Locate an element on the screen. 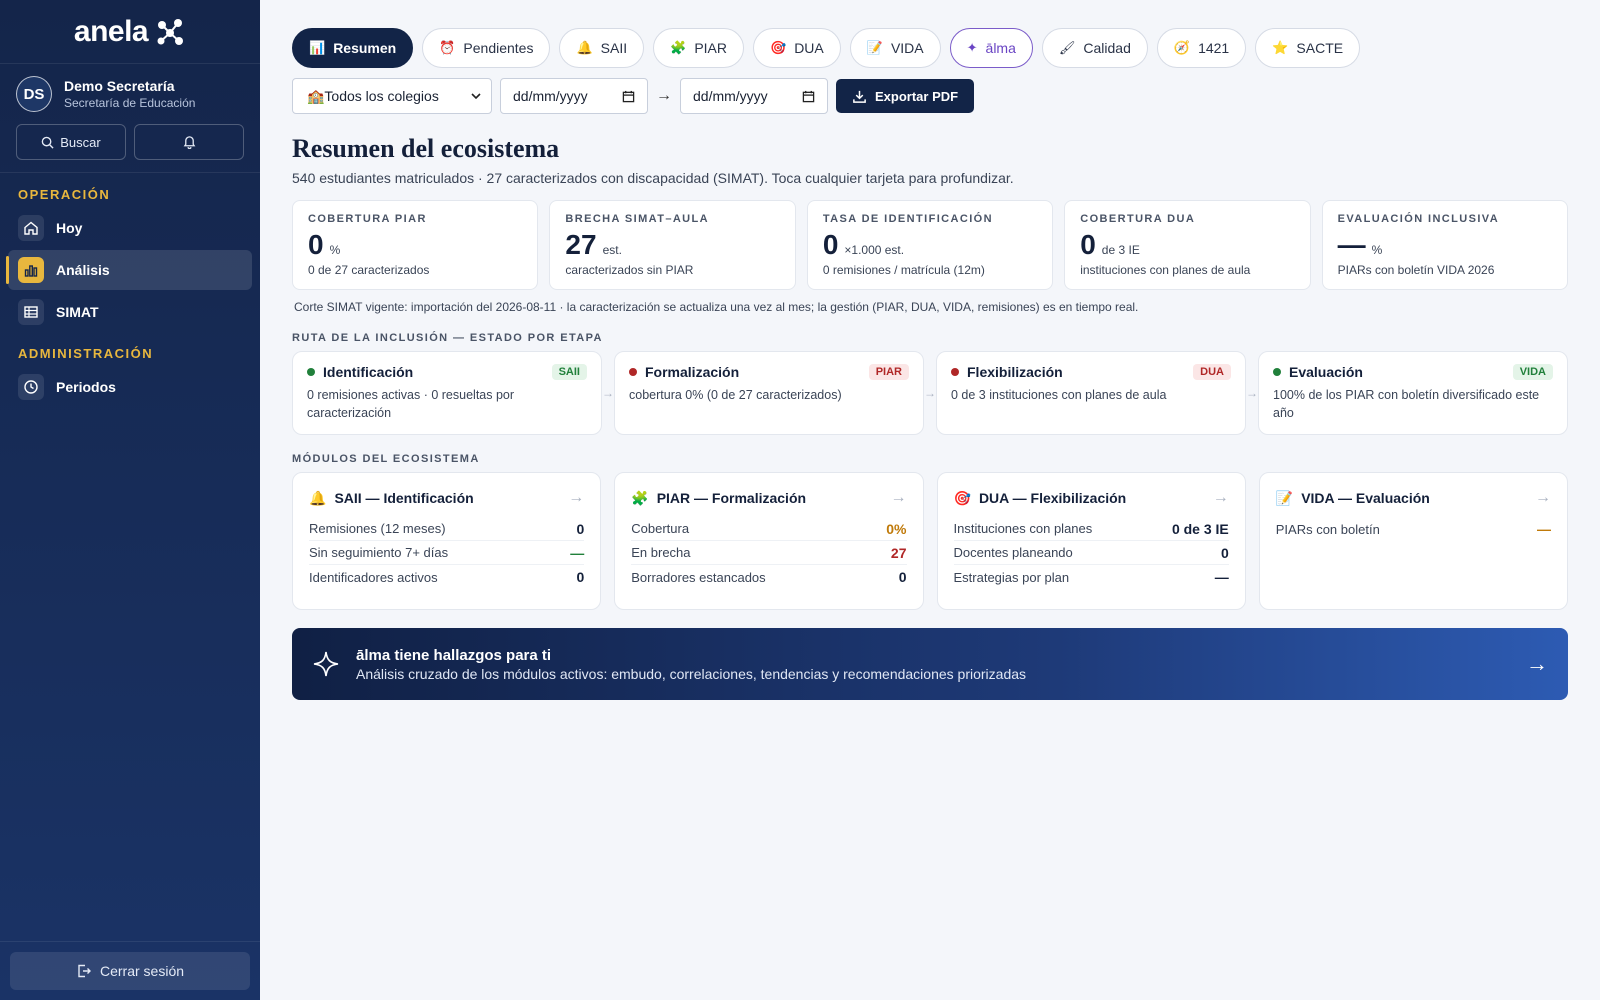 The height and width of the screenshot is (1000, 1600). metric-row: Sin seguimiento 7+ días — is located at coordinates (447, 553).